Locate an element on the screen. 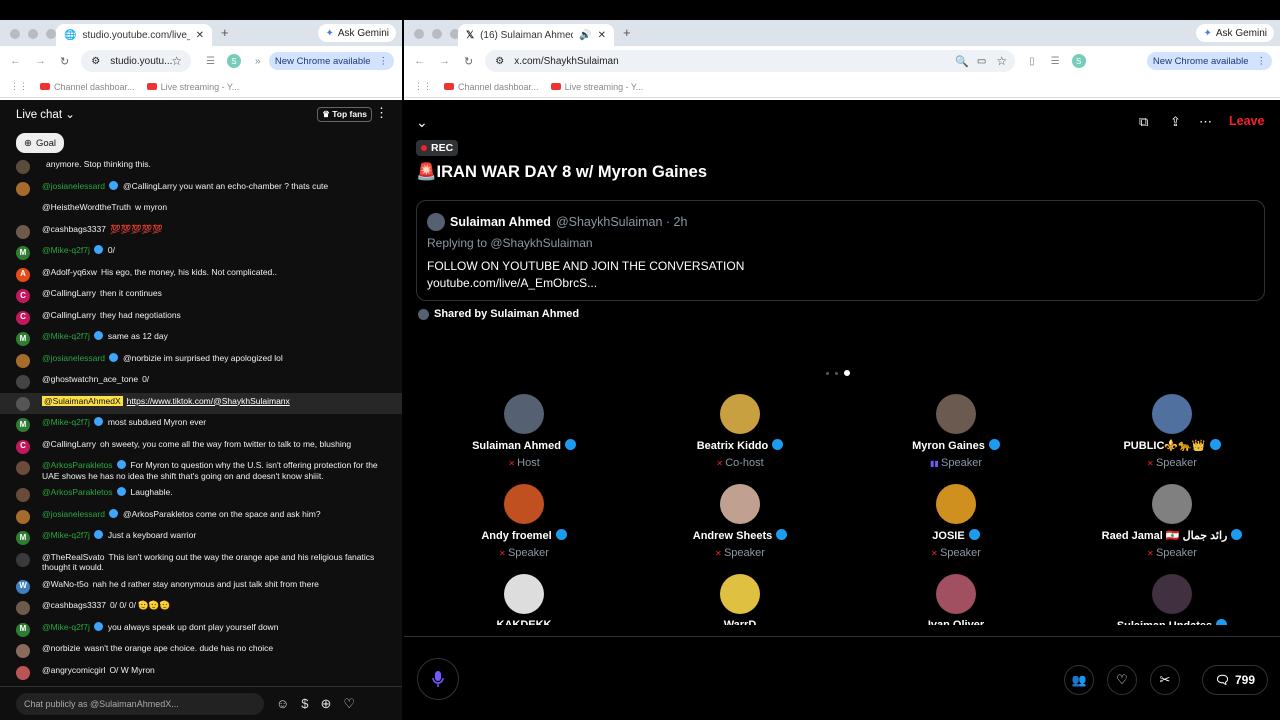  chat-message: M @Mike-q2f7j most subdued Myron ever is located at coordinates (201, 425).